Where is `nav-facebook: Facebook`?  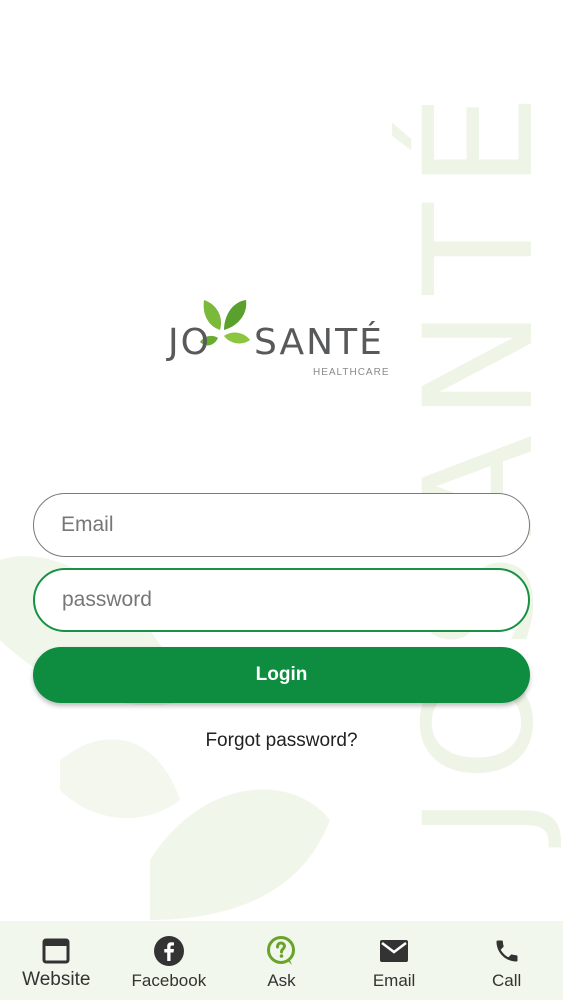 nav-facebook: Facebook is located at coordinates (169, 960).